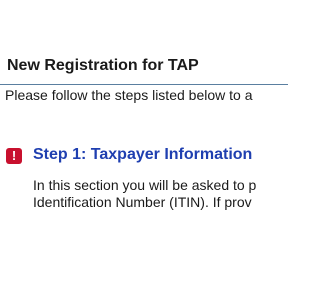 This screenshot has width=320, height=288. What do you see at coordinates (103, 65) in the screenshot?
I see `page-title: New Registration for TAP` at bounding box center [103, 65].